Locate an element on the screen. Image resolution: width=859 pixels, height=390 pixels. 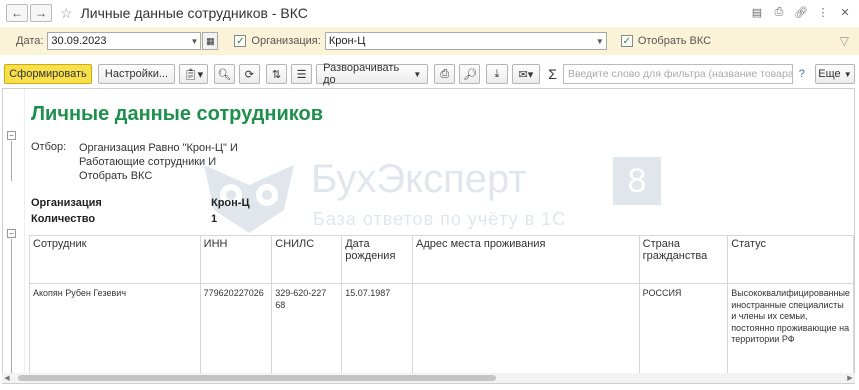
org-label: Организация: is located at coordinates (286, 41).